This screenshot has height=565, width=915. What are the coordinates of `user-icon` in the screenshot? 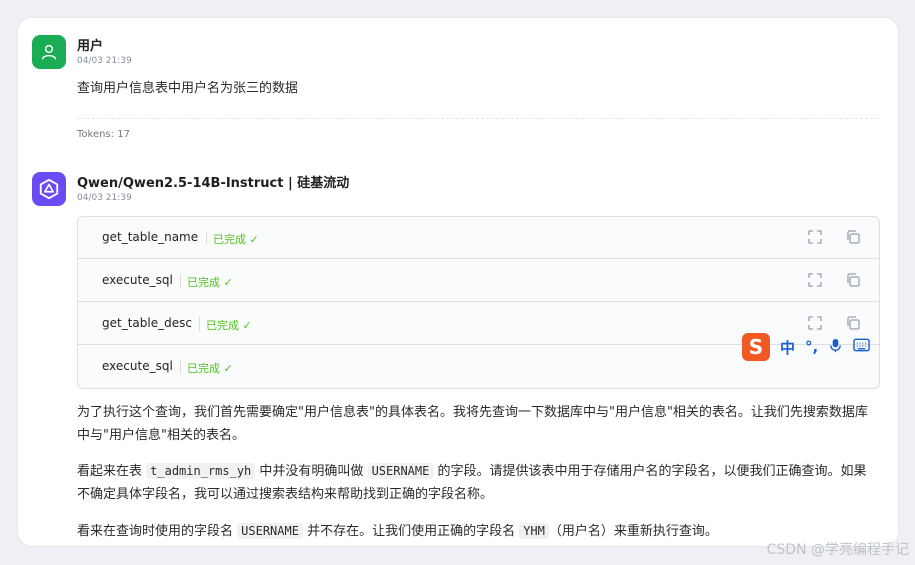 It's located at (49, 52).